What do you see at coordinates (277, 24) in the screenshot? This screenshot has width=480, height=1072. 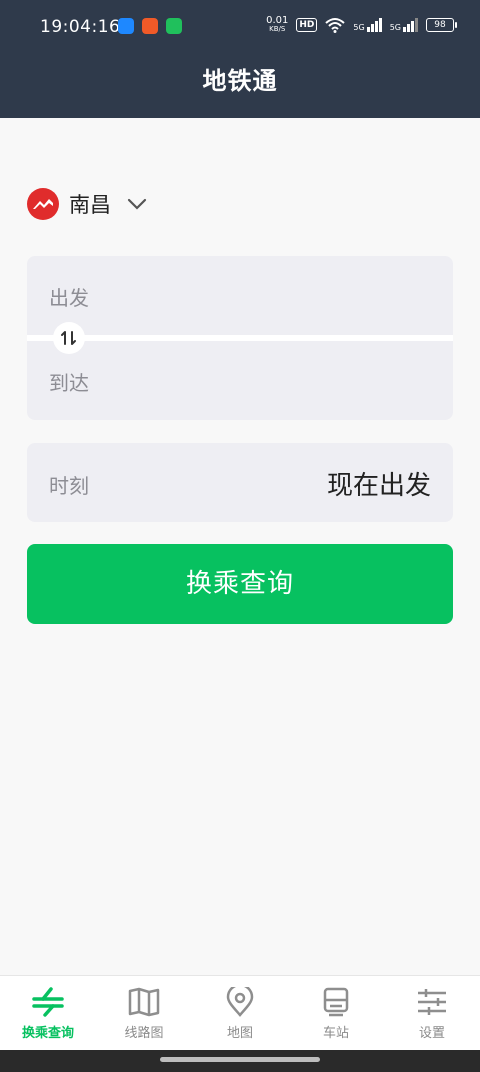 I see `net-speed: 0.01 KB/S` at bounding box center [277, 24].